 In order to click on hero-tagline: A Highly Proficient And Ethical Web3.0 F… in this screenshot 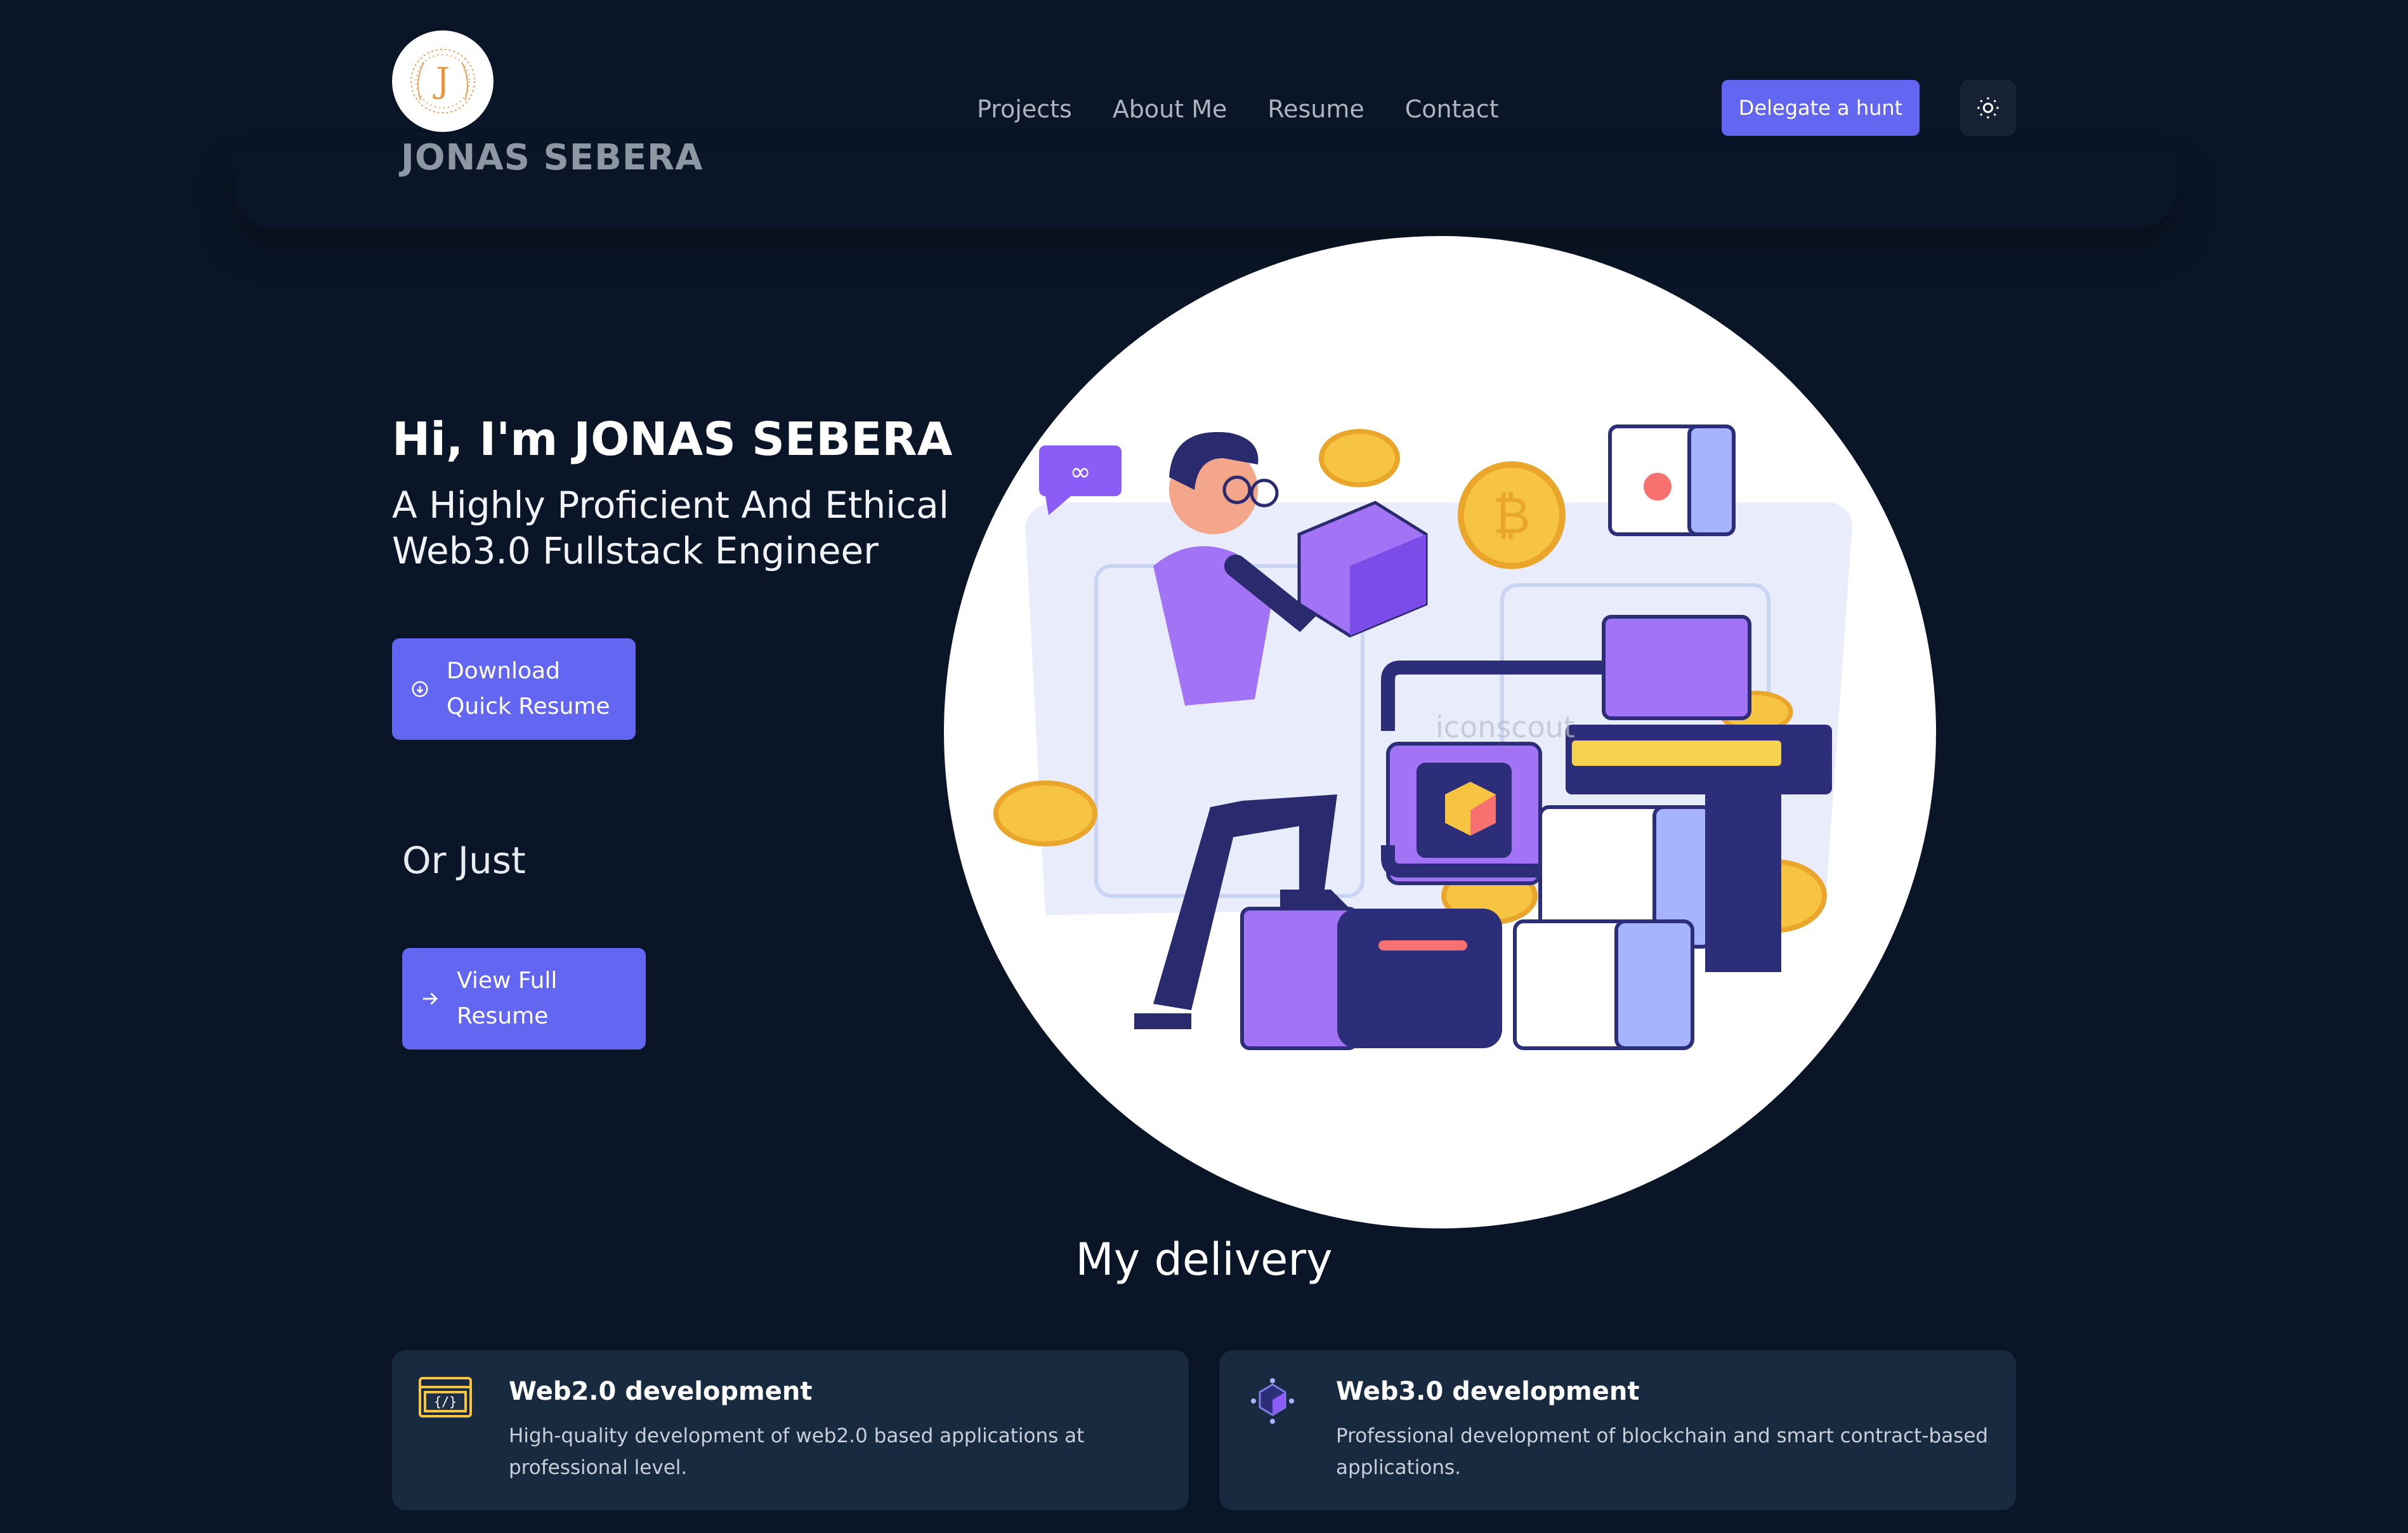, I will do `click(671, 528)`.